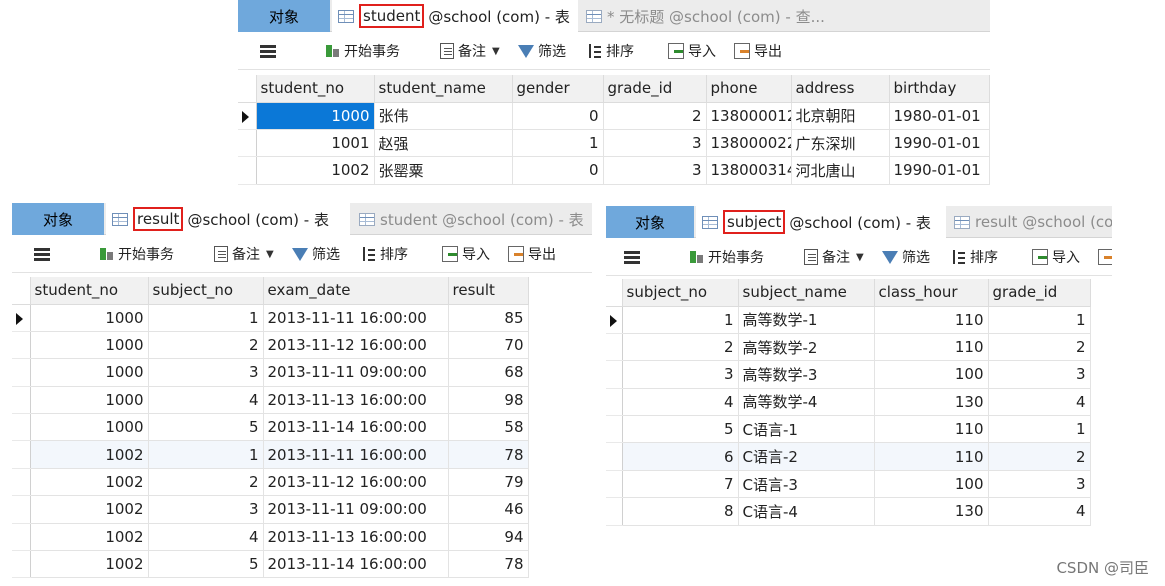  What do you see at coordinates (488, 400) in the screenshot?
I see `table-cell: 98` at bounding box center [488, 400].